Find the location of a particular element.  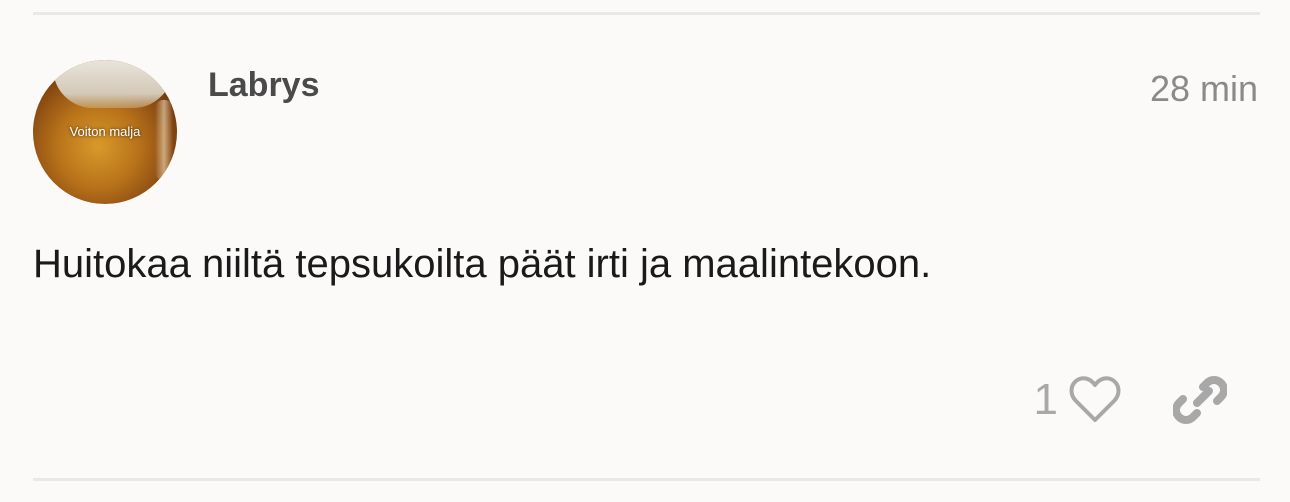

like-count: 1 is located at coordinates (1046, 400).